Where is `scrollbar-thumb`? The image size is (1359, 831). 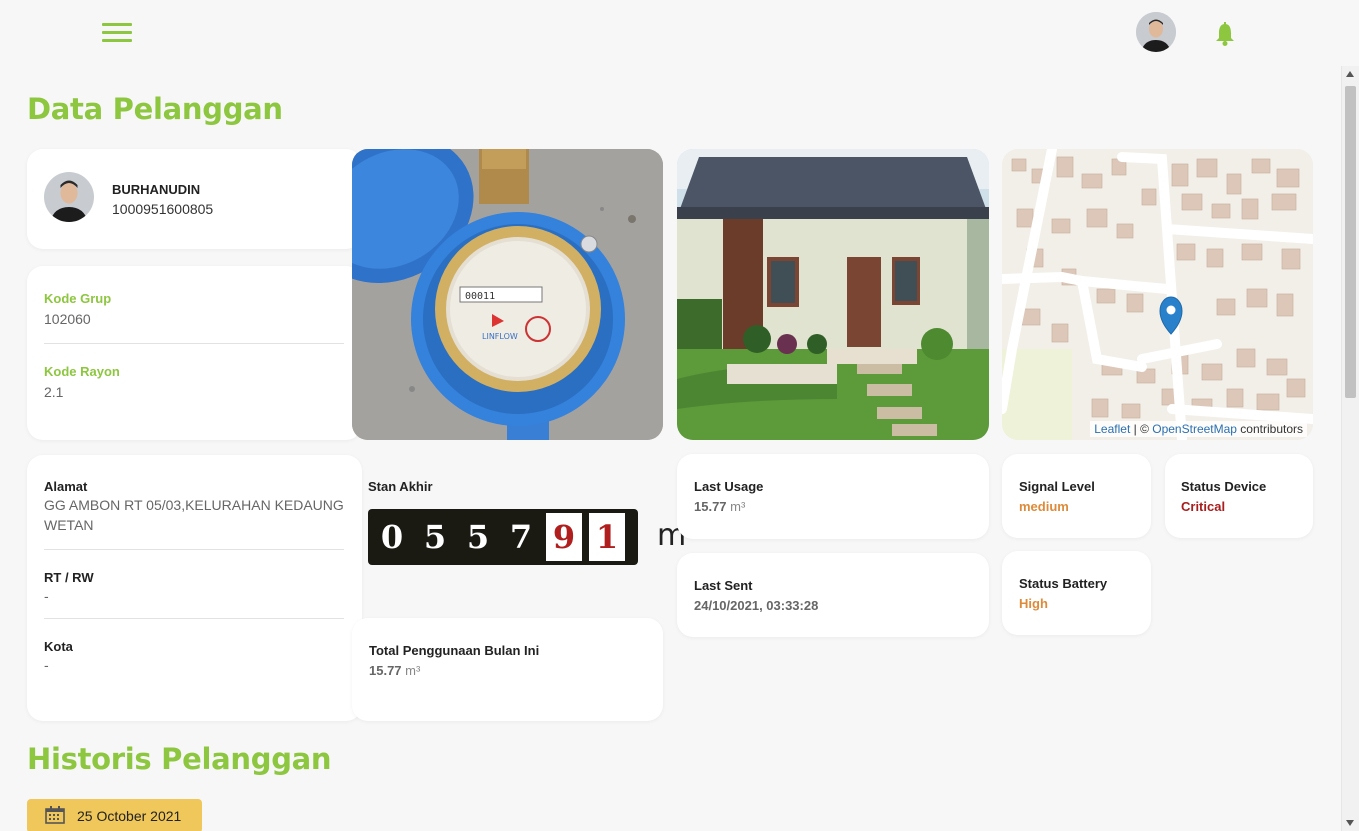 scrollbar-thumb is located at coordinates (1350, 242).